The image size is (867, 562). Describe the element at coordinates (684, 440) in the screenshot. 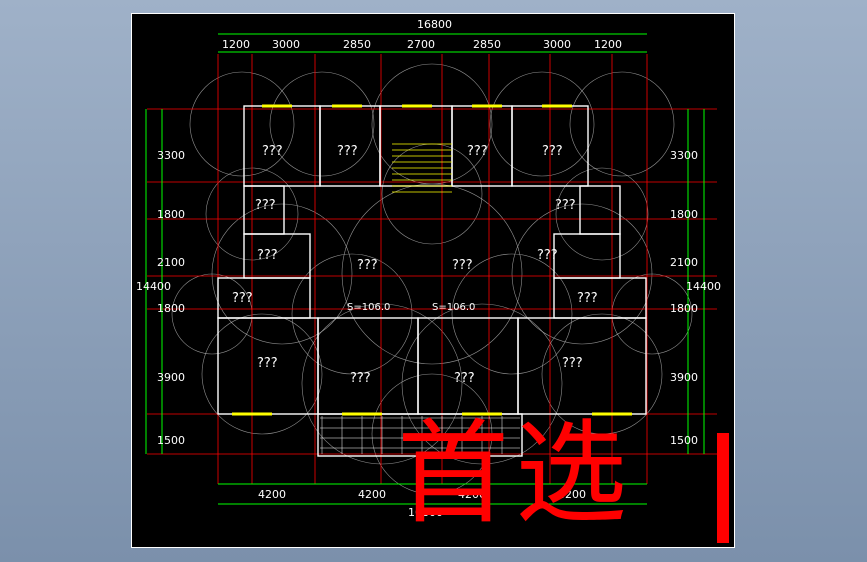

I see `dim-right-seg-6: 1500` at that location.